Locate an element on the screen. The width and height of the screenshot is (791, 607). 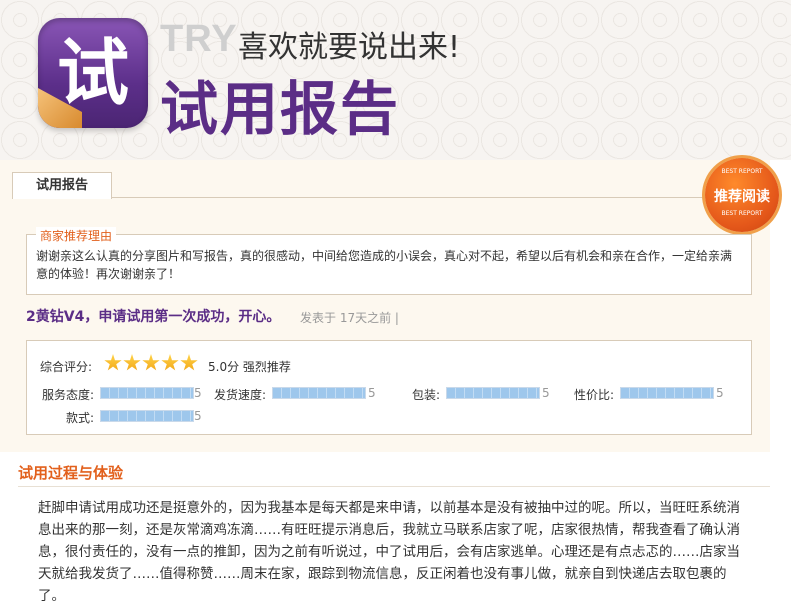
tab-divider is located at coordinates (390, 197).